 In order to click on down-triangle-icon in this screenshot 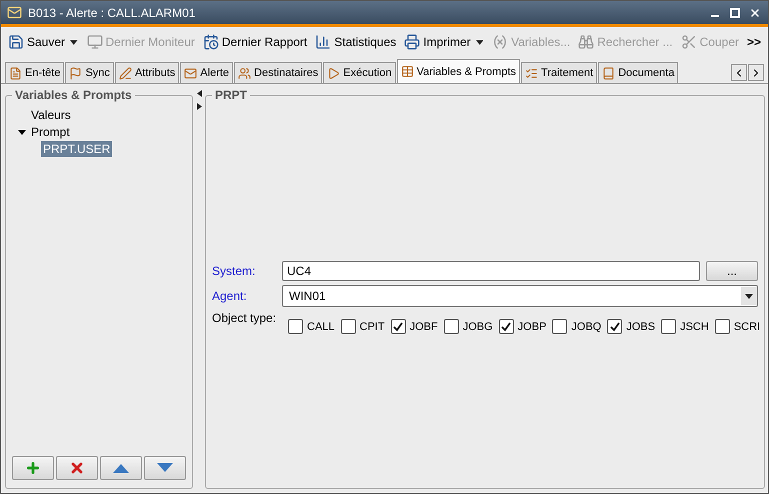, I will do `click(165, 468)`.